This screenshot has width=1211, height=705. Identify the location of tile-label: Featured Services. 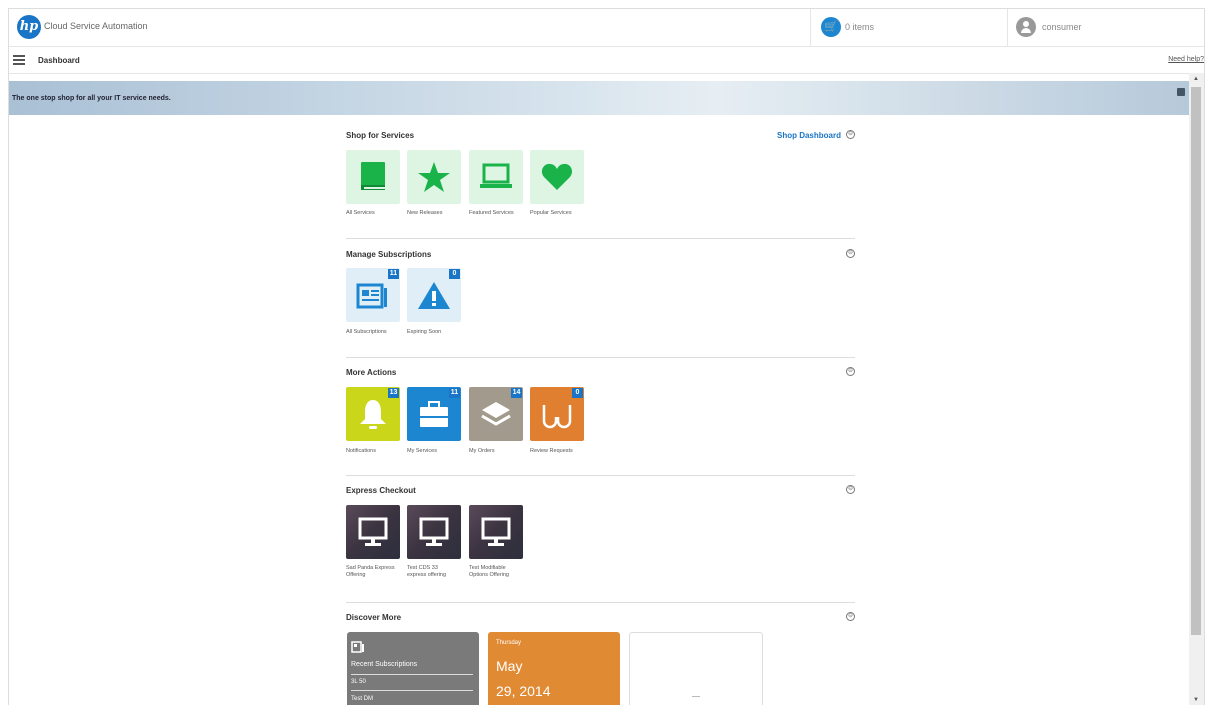
(491, 213).